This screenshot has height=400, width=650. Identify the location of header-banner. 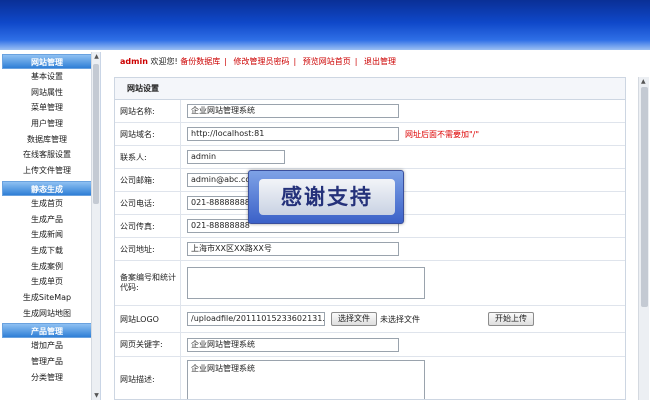
(325, 25).